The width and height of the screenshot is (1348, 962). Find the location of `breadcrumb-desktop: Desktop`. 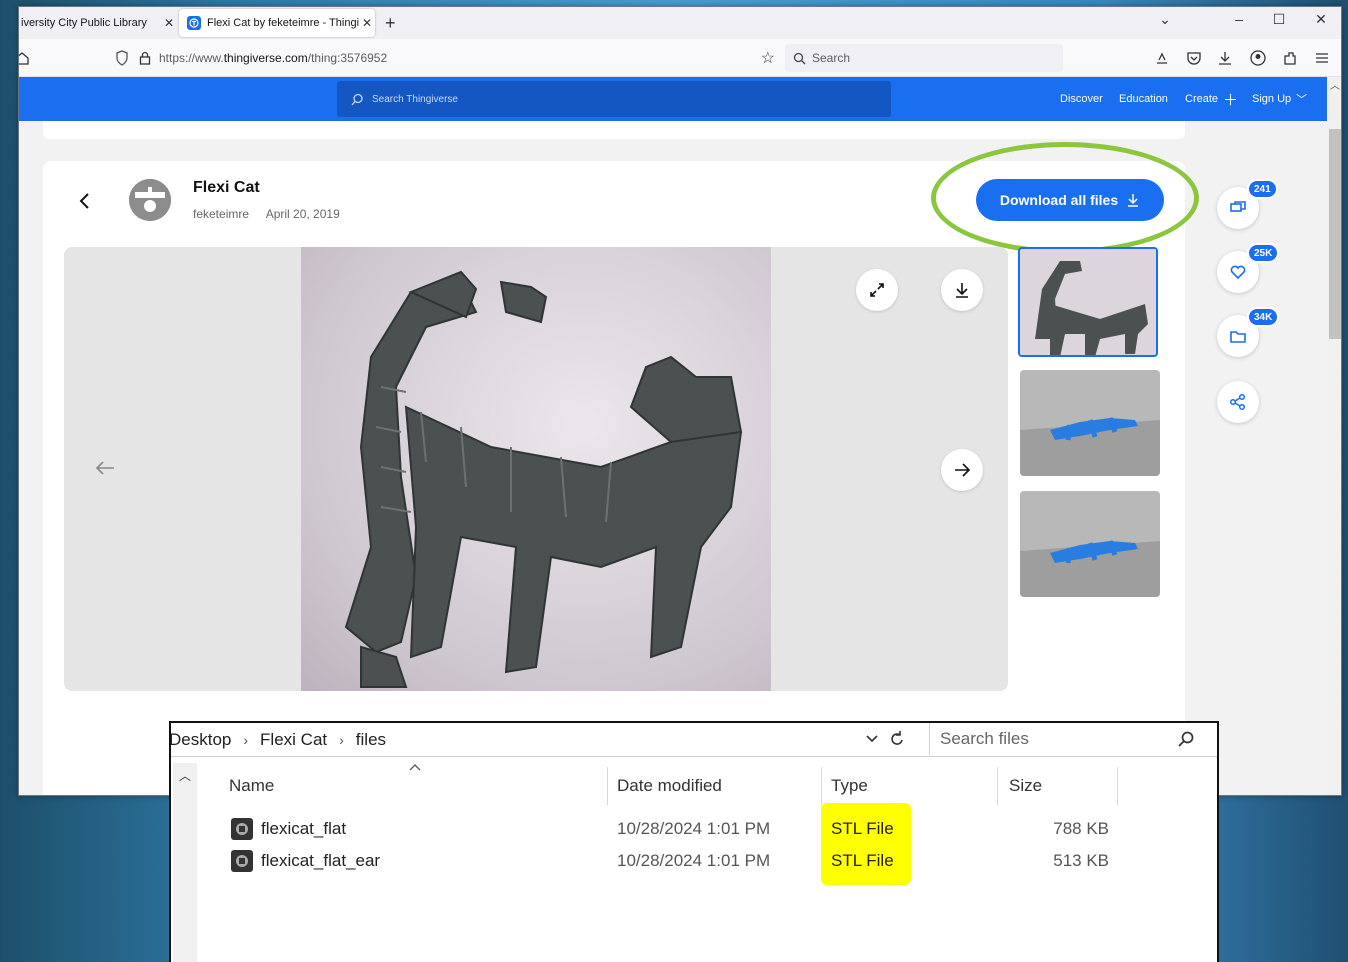

breadcrumb-desktop: Desktop is located at coordinates (201, 740).